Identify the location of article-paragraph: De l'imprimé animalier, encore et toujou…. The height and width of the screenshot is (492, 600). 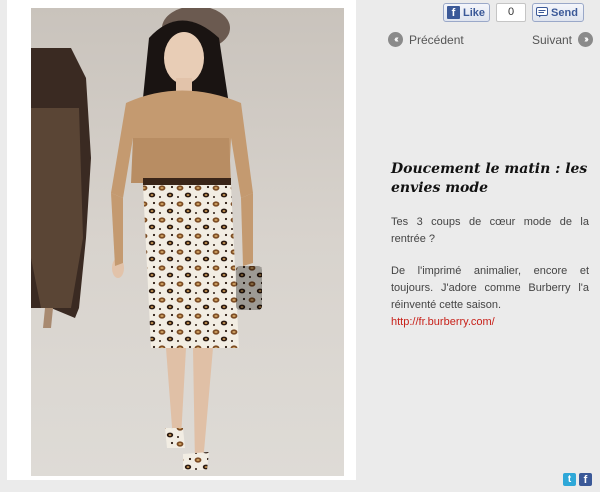
(490, 297).